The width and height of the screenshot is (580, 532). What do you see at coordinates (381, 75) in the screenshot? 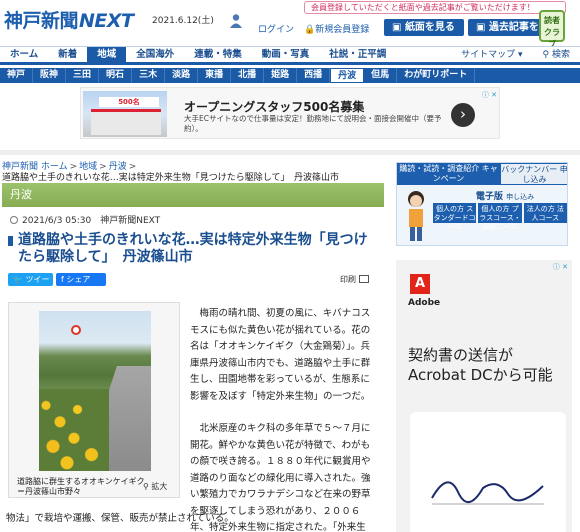
I see `region-tajima: 但馬` at bounding box center [381, 75].